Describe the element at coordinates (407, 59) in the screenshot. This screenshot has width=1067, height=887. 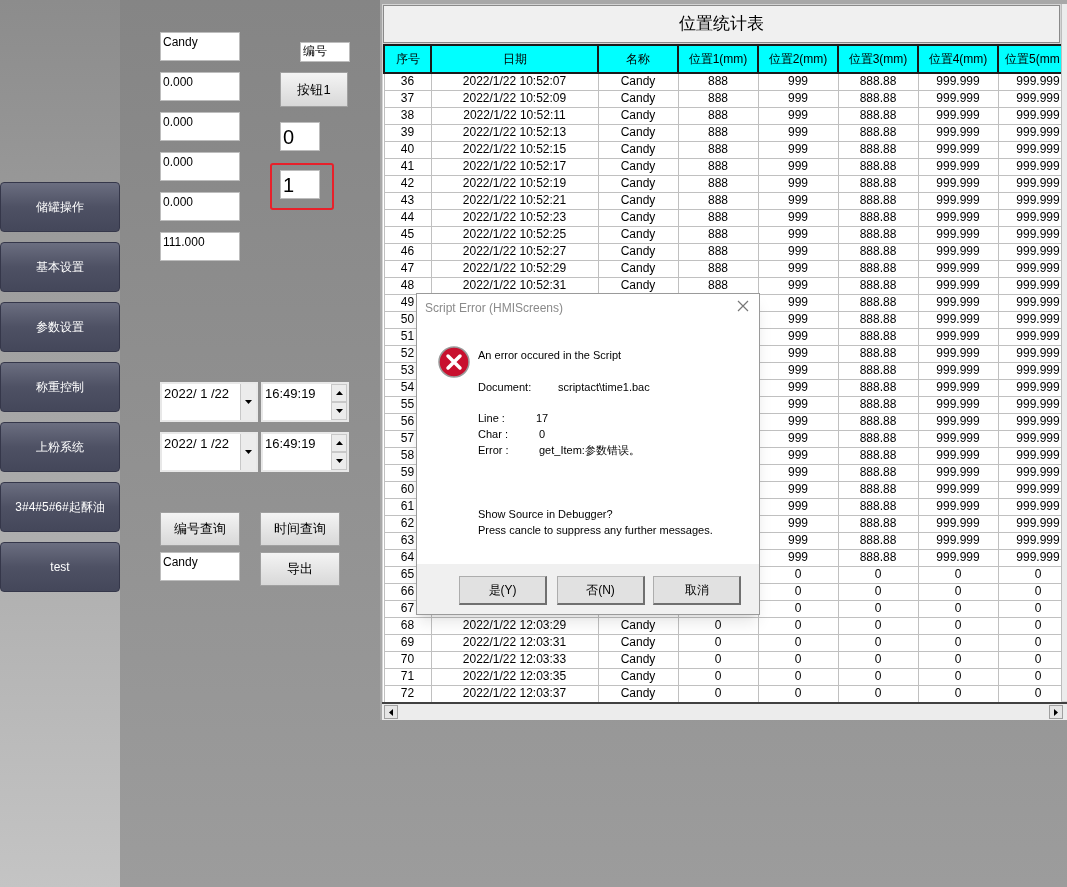
I see `column-header: 序号` at that location.